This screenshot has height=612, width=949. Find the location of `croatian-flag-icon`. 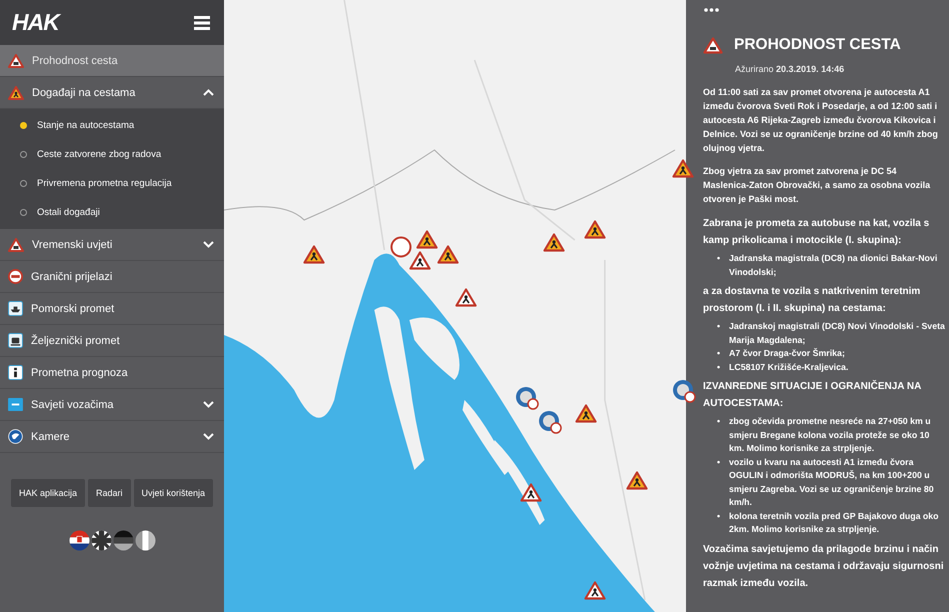

croatian-flag-icon is located at coordinates (79, 540).